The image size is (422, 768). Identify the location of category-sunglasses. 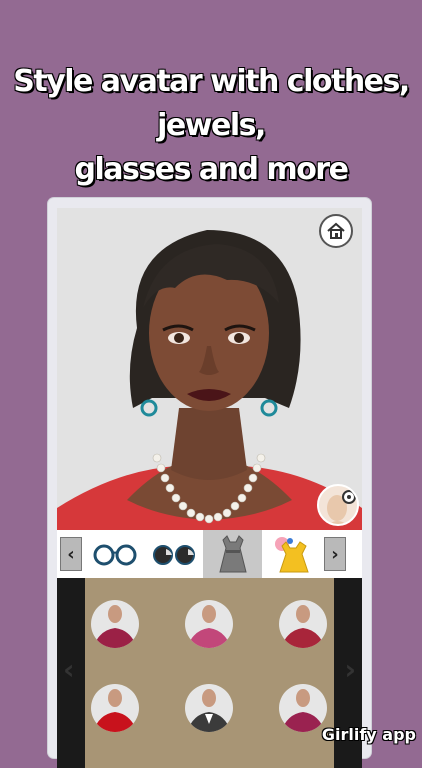
(173, 554).